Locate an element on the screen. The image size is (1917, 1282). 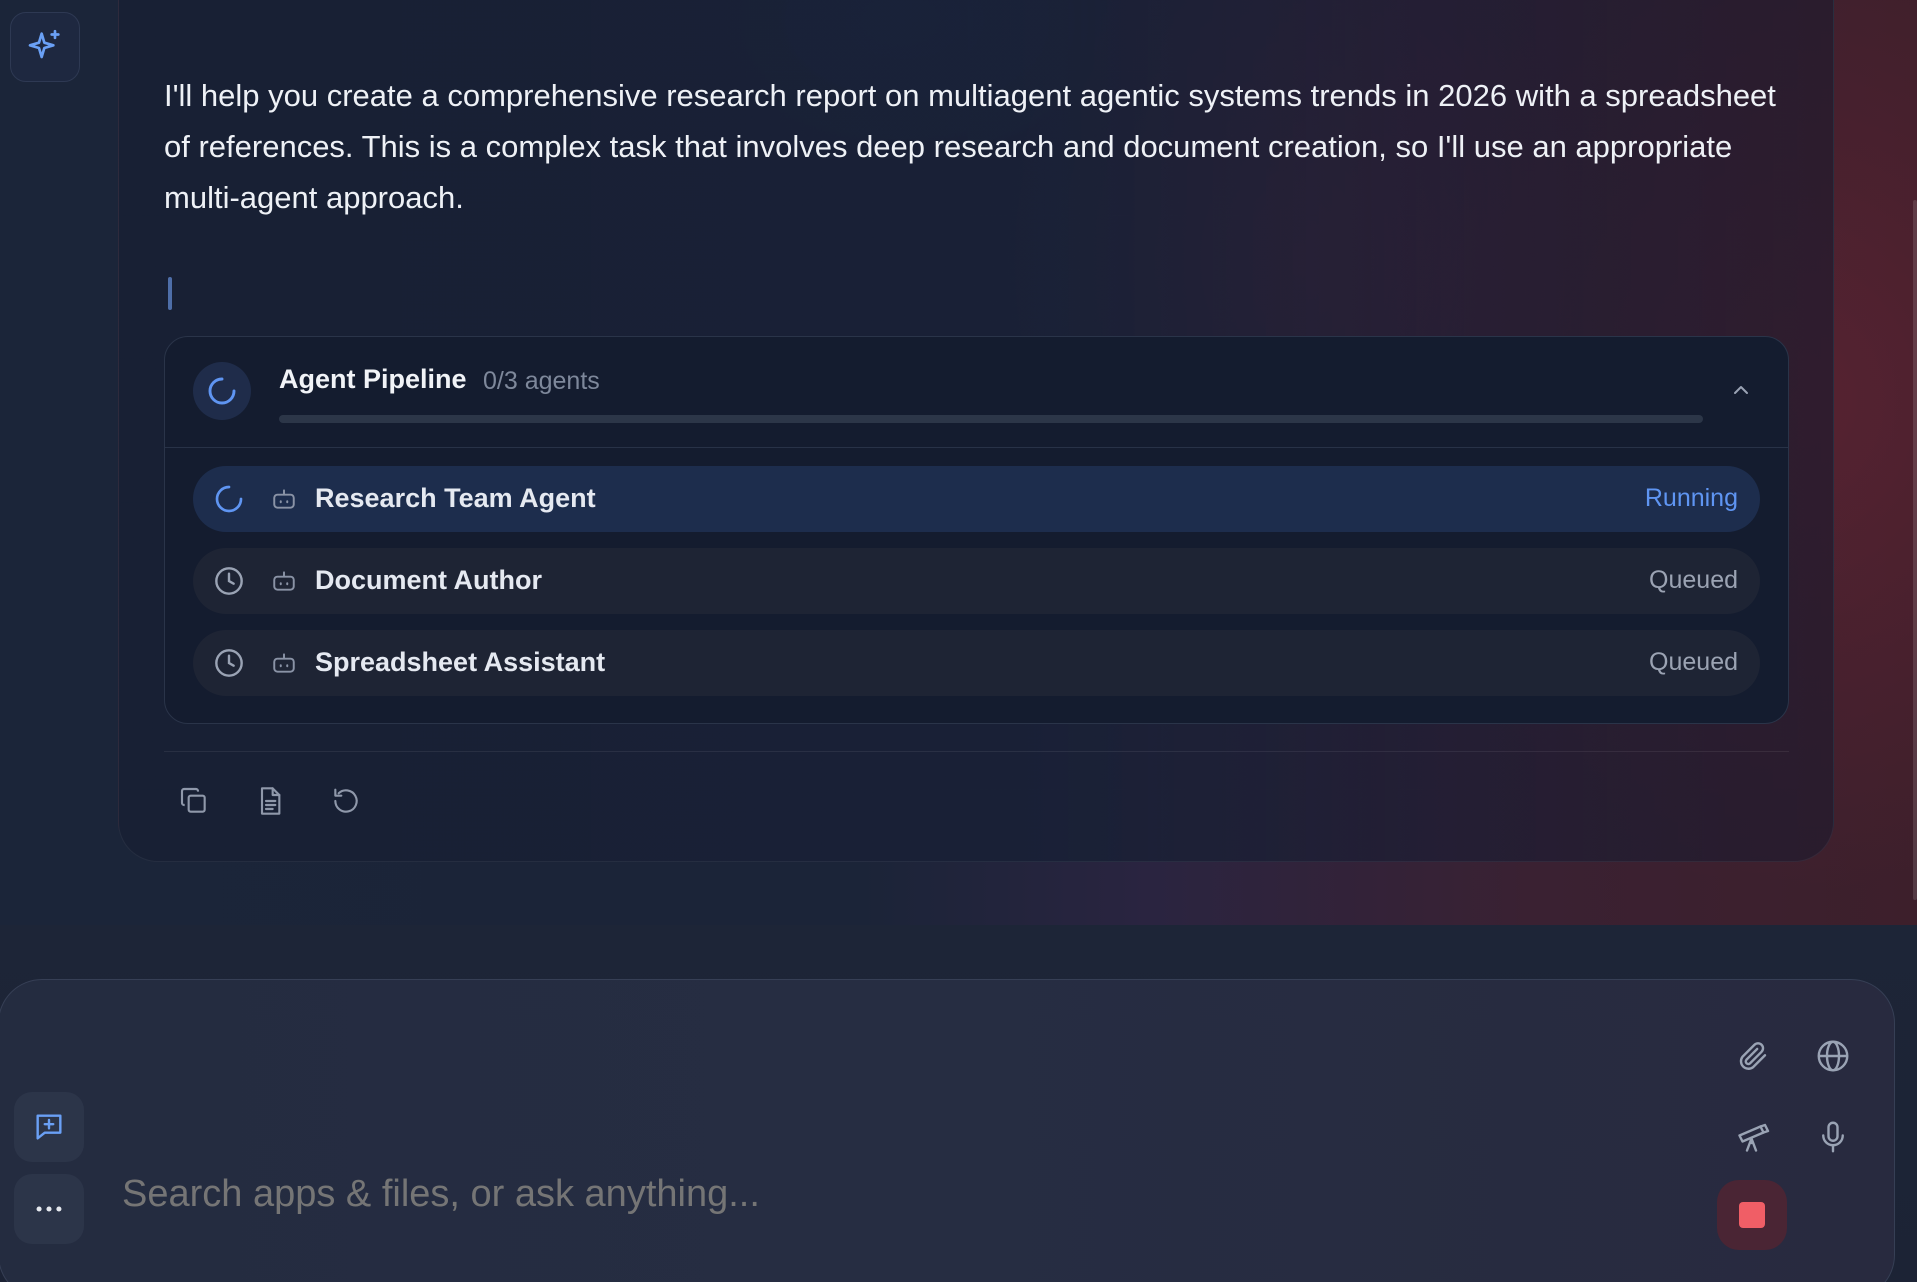
agent-name: Research Team Agent is located at coordinates (455, 498).